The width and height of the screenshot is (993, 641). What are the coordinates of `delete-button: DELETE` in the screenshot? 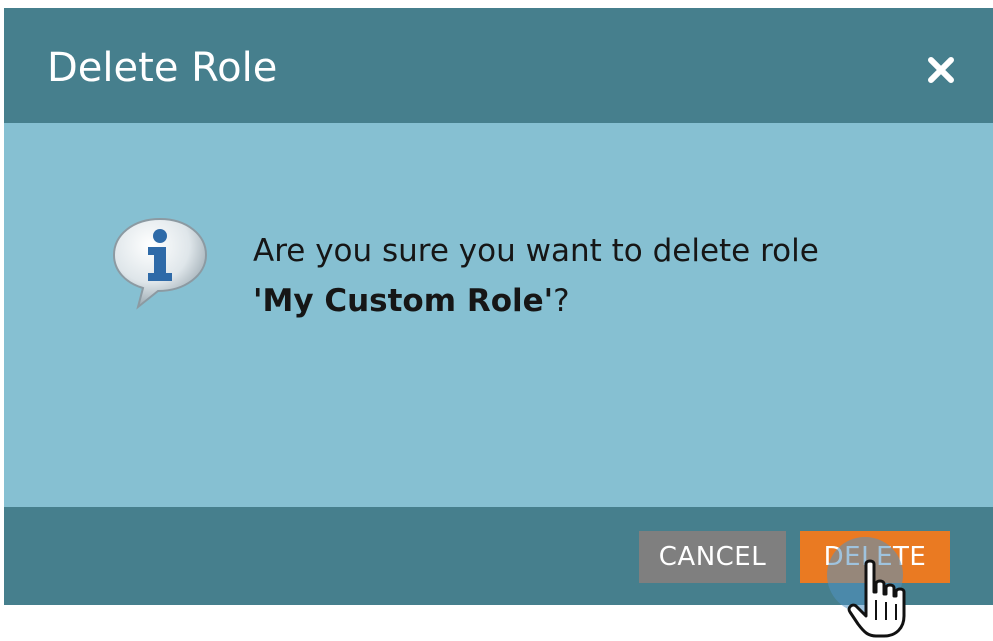 It's located at (875, 557).